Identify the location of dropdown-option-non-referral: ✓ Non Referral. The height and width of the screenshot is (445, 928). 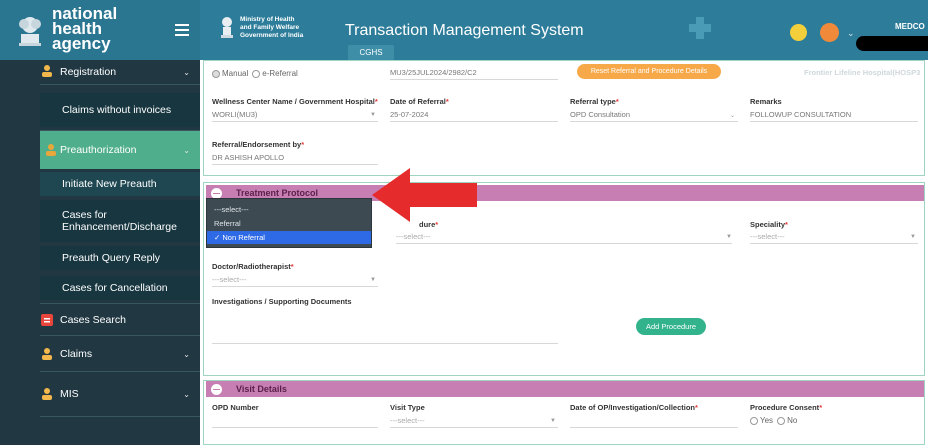
(289, 237).